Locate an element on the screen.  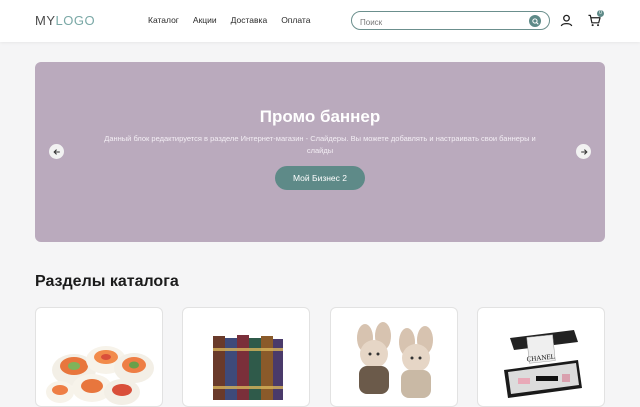
cart-count-badge: 0 is located at coordinates (600, 13).